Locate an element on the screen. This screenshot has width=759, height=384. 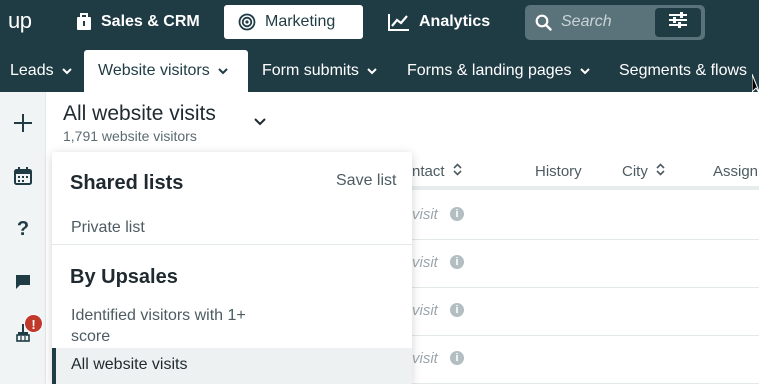
column-contact-label: ntact is located at coordinates (428, 171).